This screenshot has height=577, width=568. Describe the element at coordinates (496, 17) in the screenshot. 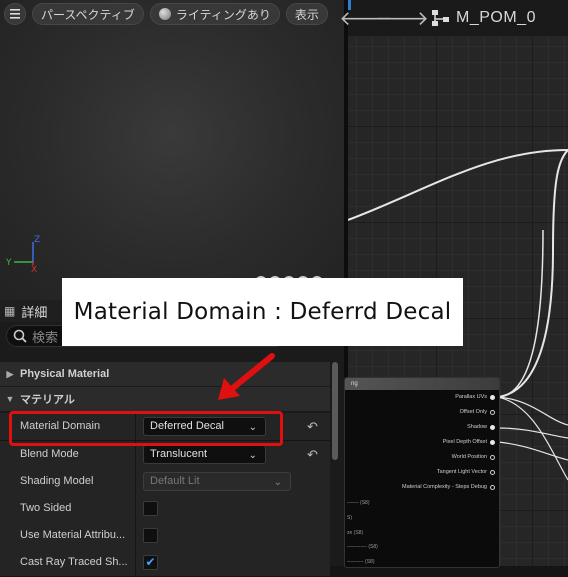

I see `graph-title: M_POM_0` at that location.